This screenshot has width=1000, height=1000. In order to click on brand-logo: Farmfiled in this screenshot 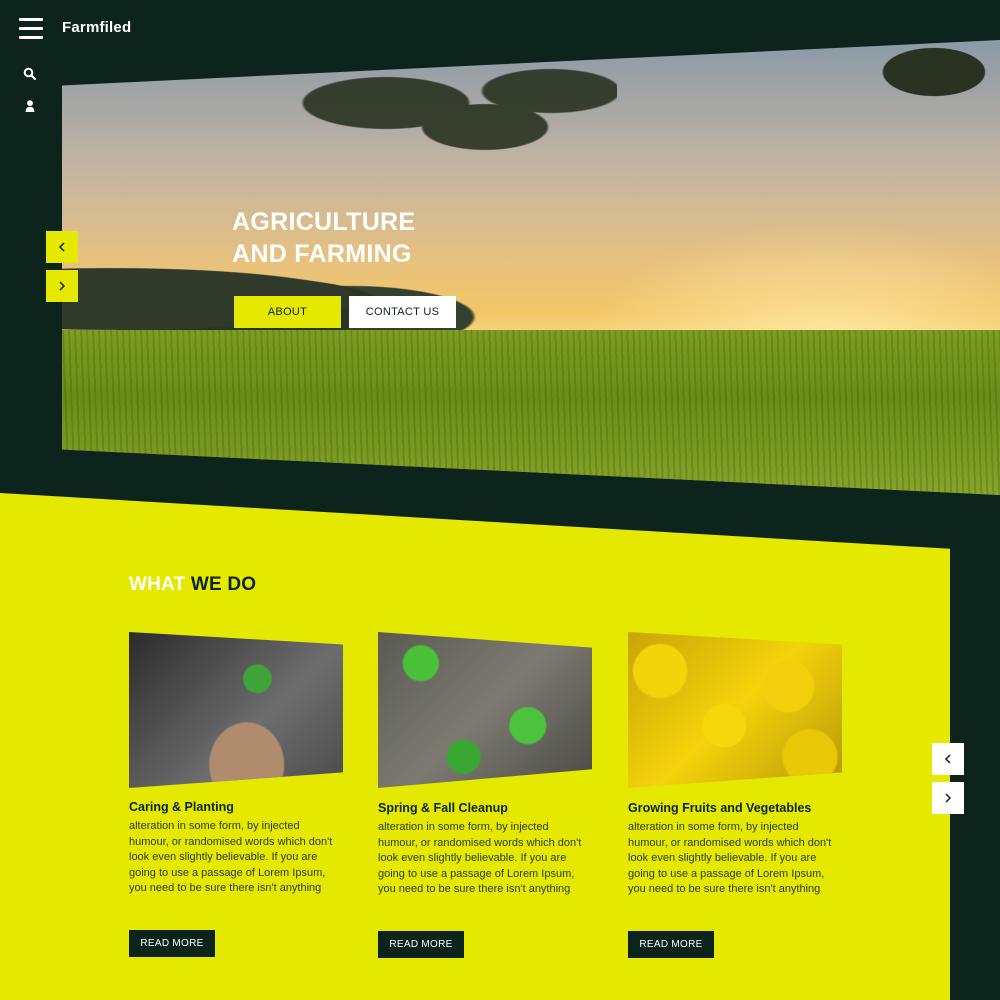, I will do `click(96, 27)`.